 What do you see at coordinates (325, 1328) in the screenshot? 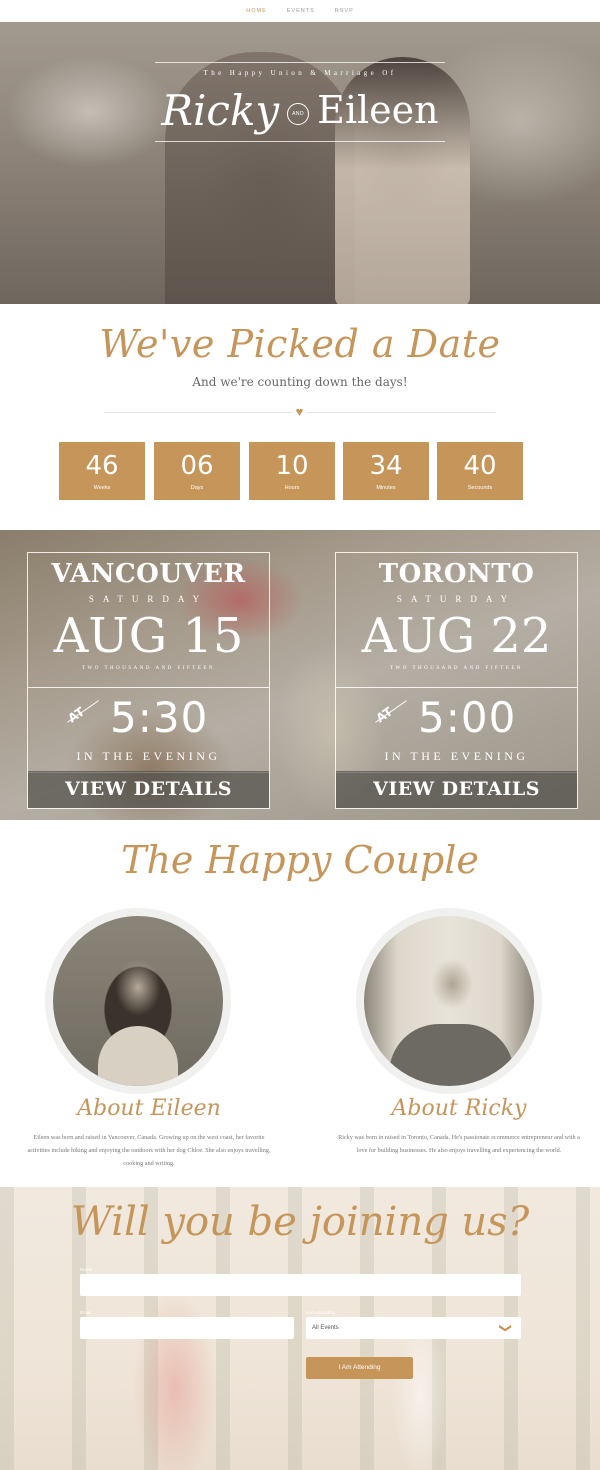
I see `attending-select-value: All Events` at bounding box center [325, 1328].